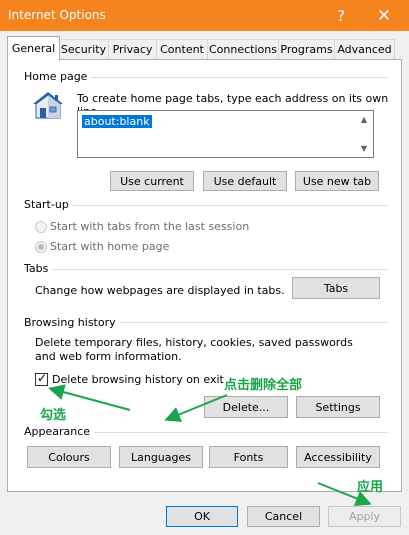 Image resolution: width=409 pixels, height=535 pixels. Describe the element at coordinates (89, 397) in the screenshot. I see `arrow-to-checkbox` at that location.